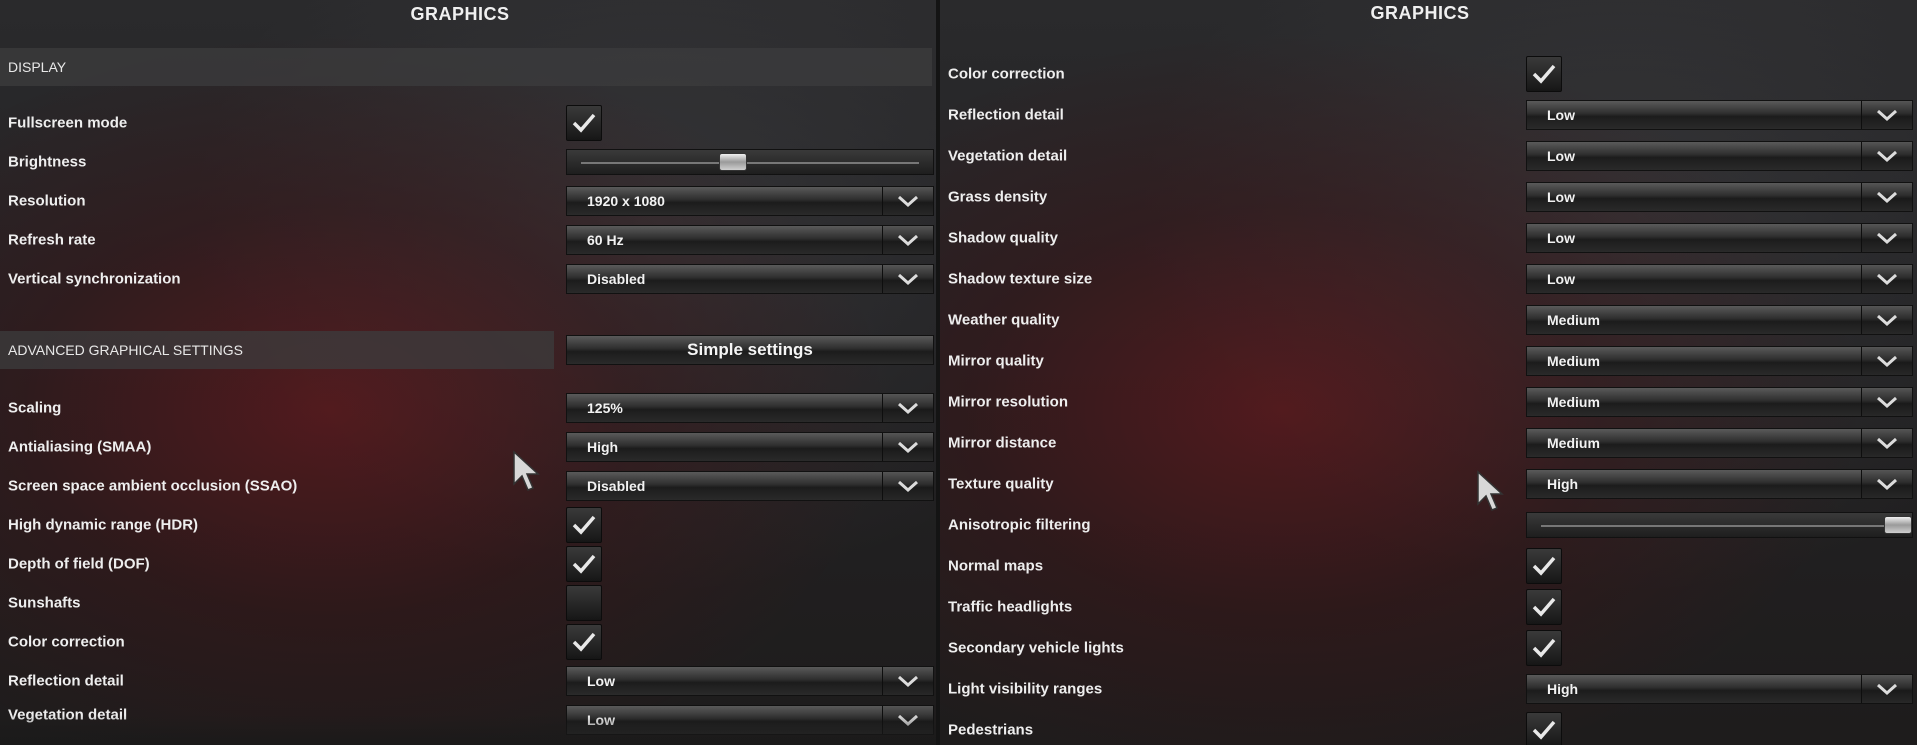 Image resolution: width=1917 pixels, height=745 pixels. Describe the element at coordinates (470, 201) in the screenshot. I see `row-resolution: Resolution 1920 x 1080` at that location.